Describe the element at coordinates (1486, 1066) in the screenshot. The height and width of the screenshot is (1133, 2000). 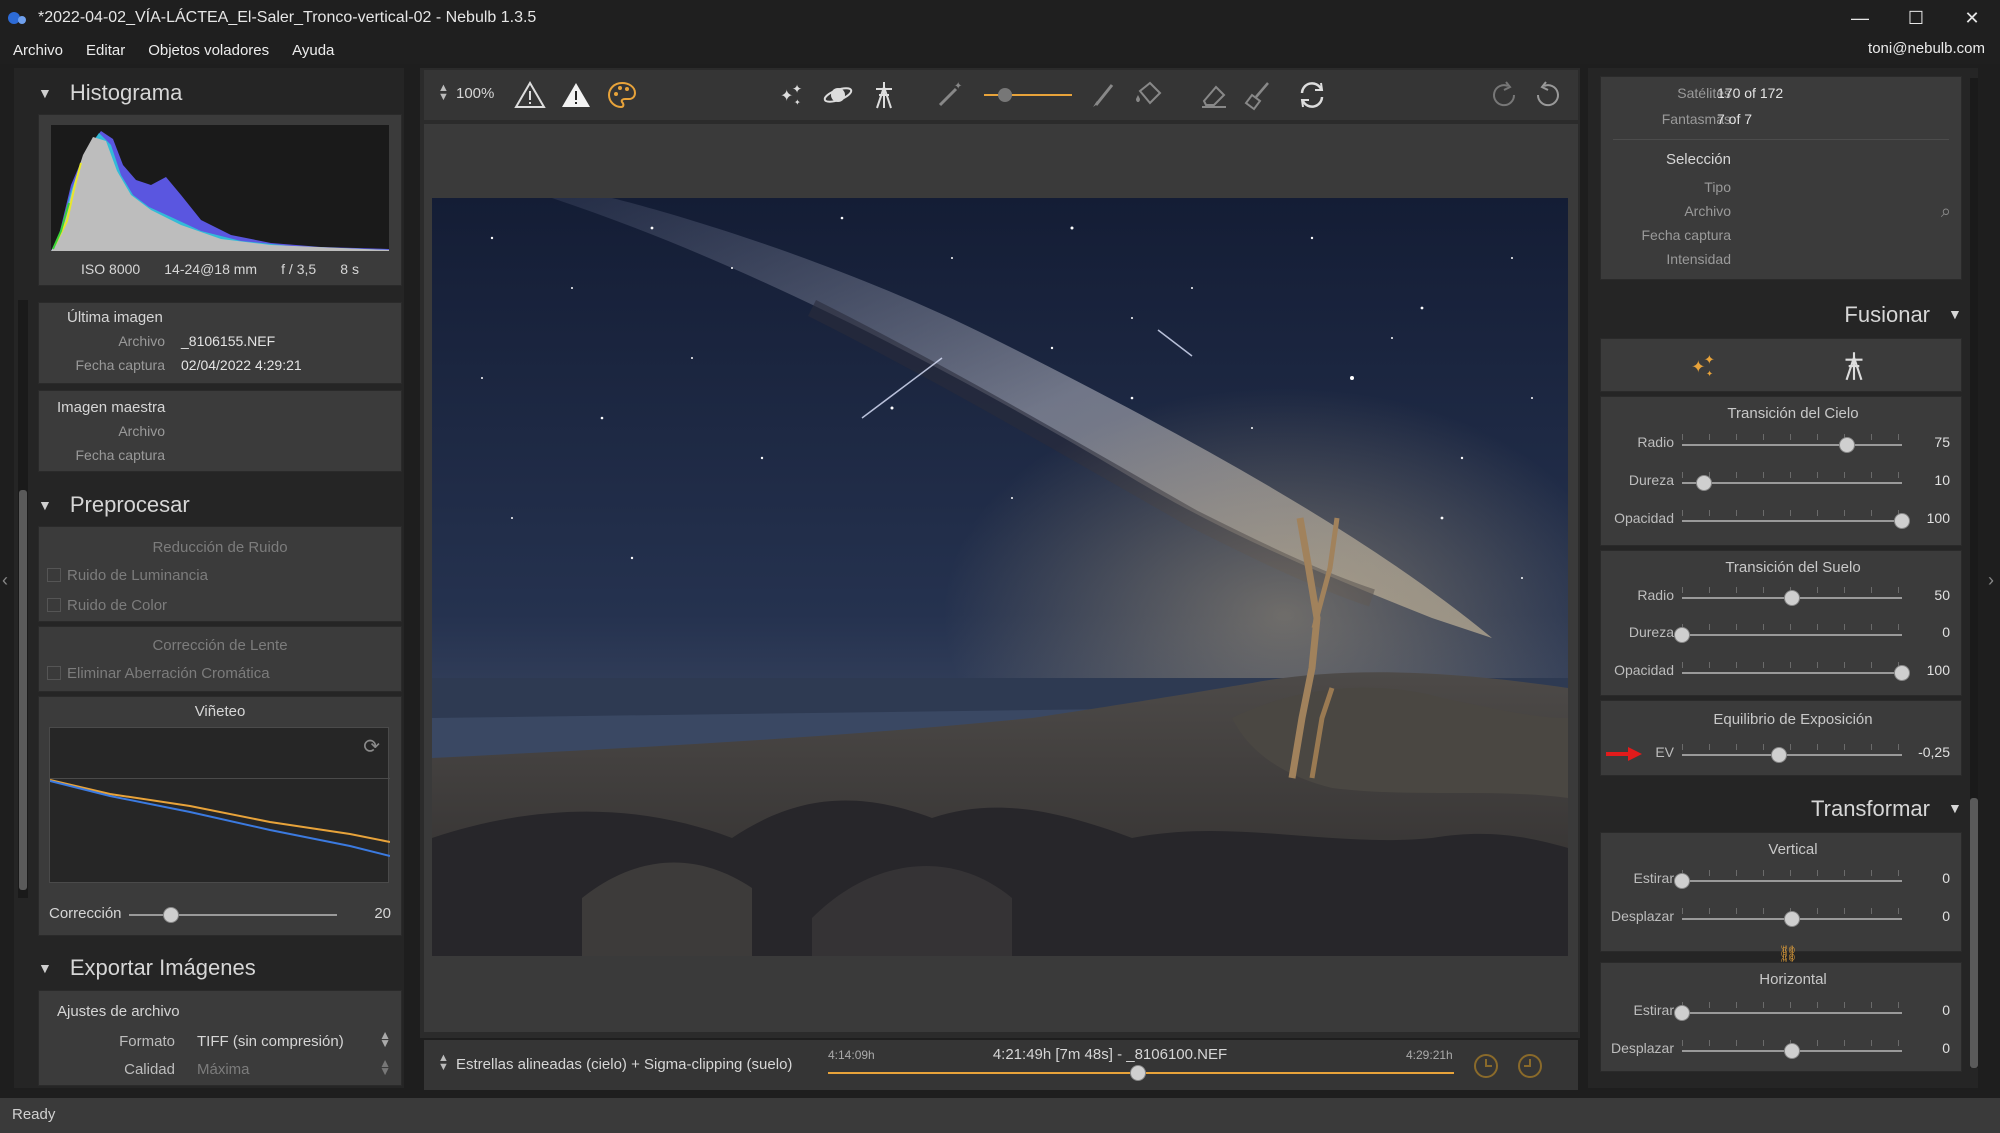
I see `clock-forward-icon` at that location.